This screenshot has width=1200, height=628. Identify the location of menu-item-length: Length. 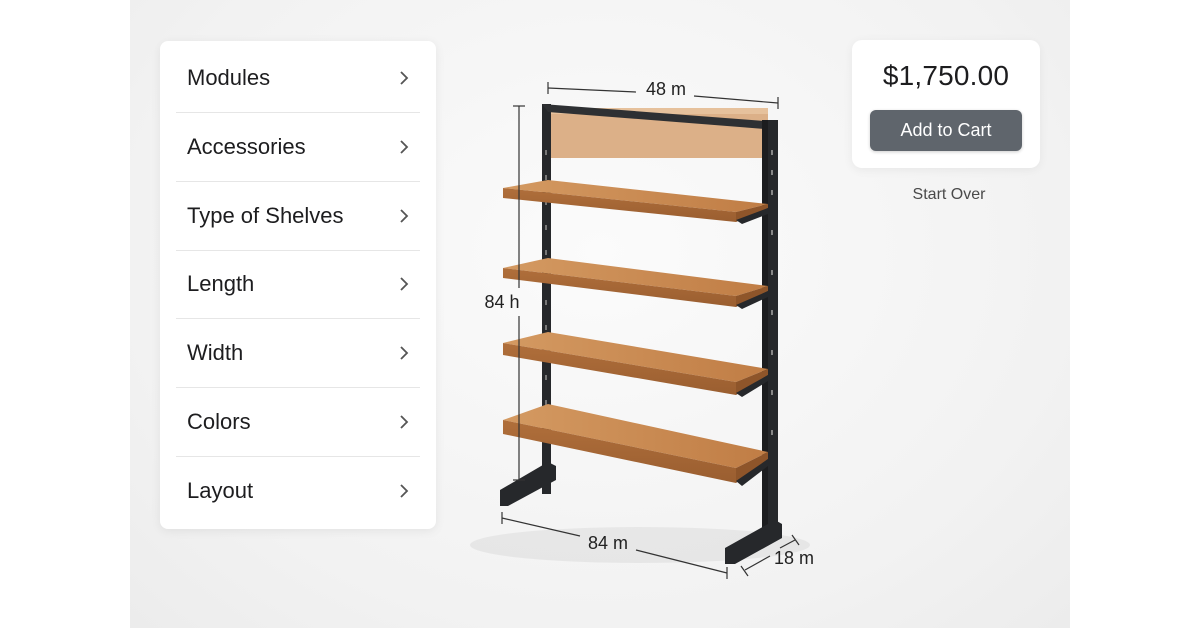
(298, 284).